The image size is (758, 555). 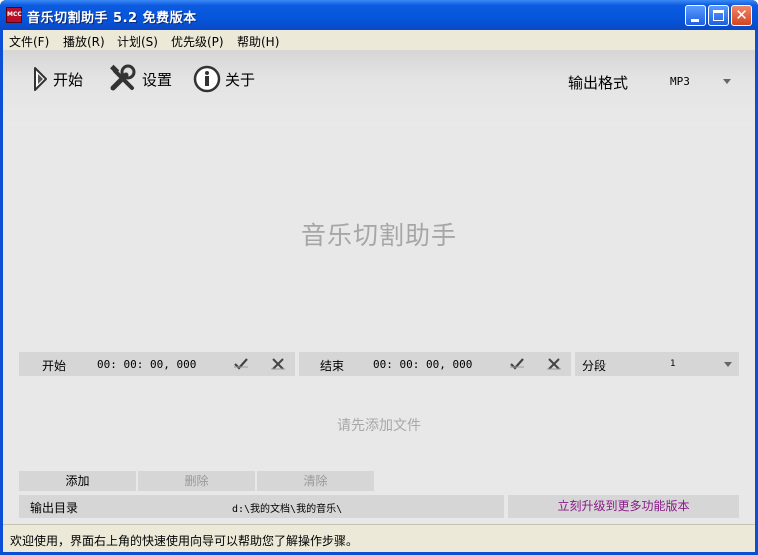 What do you see at coordinates (112, 18) in the screenshot?
I see `window-title: 音乐切割助手 5.2 免费版本` at bounding box center [112, 18].